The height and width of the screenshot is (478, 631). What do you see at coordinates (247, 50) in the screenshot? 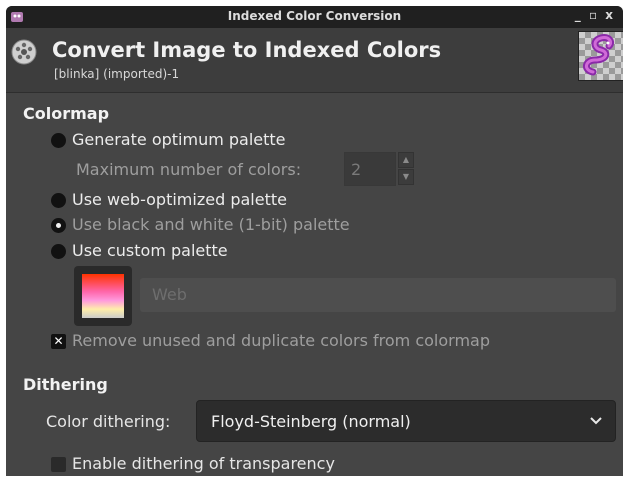
I see `dialog-heading: Convert Image to Indexed Colors` at bounding box center [247, 50].